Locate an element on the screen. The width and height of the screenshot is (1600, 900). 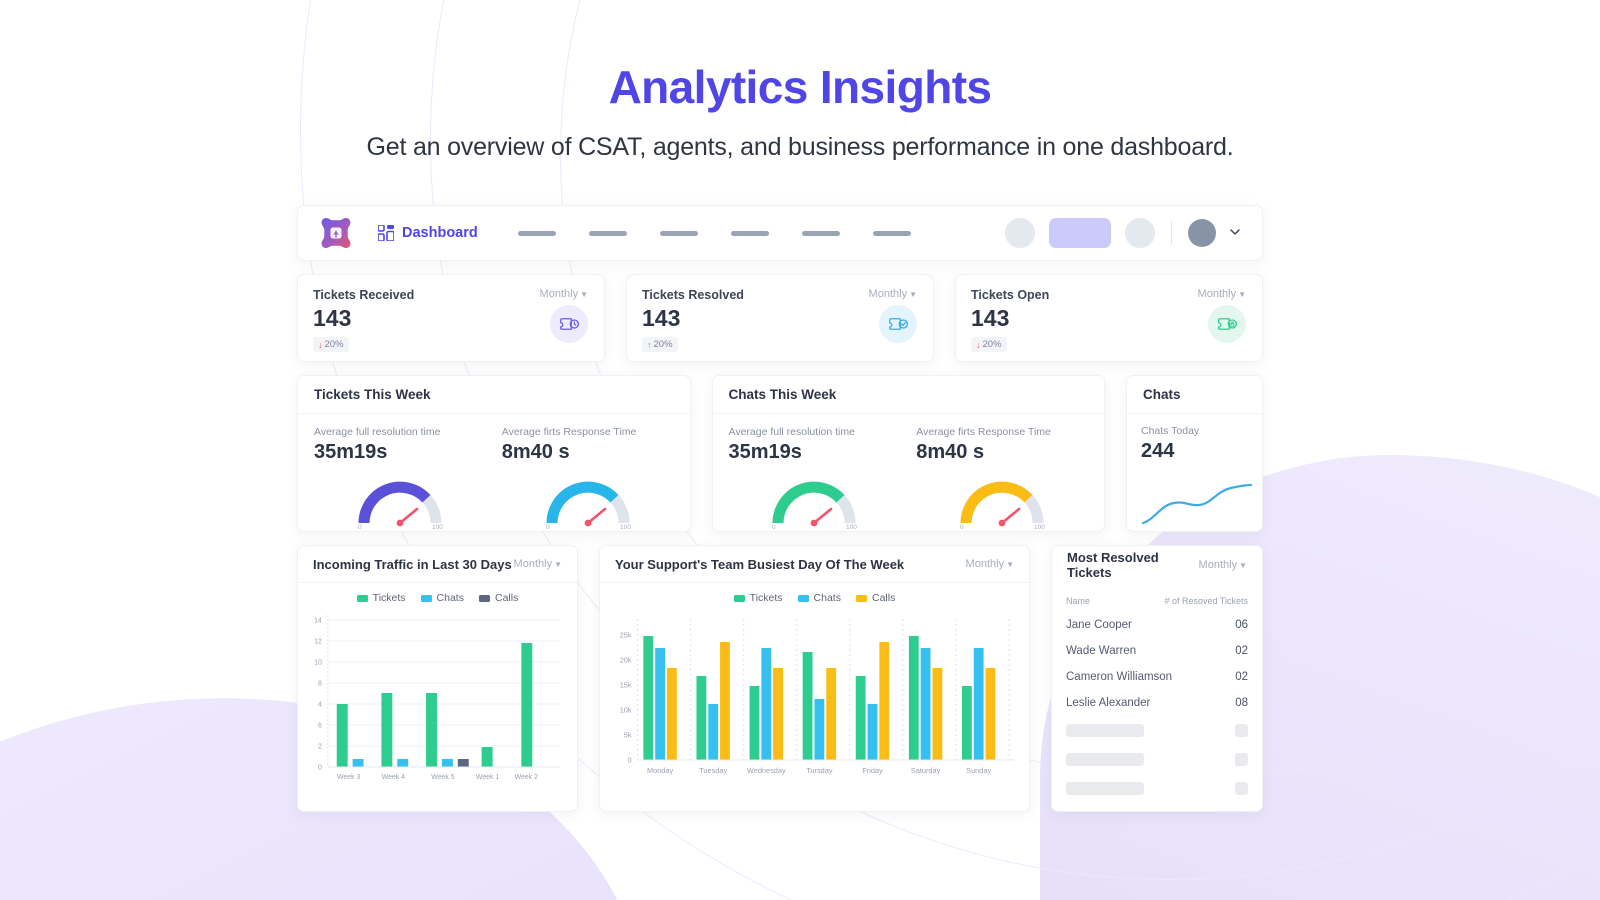
sparkline-chart is located at coordinates (1197, 504).